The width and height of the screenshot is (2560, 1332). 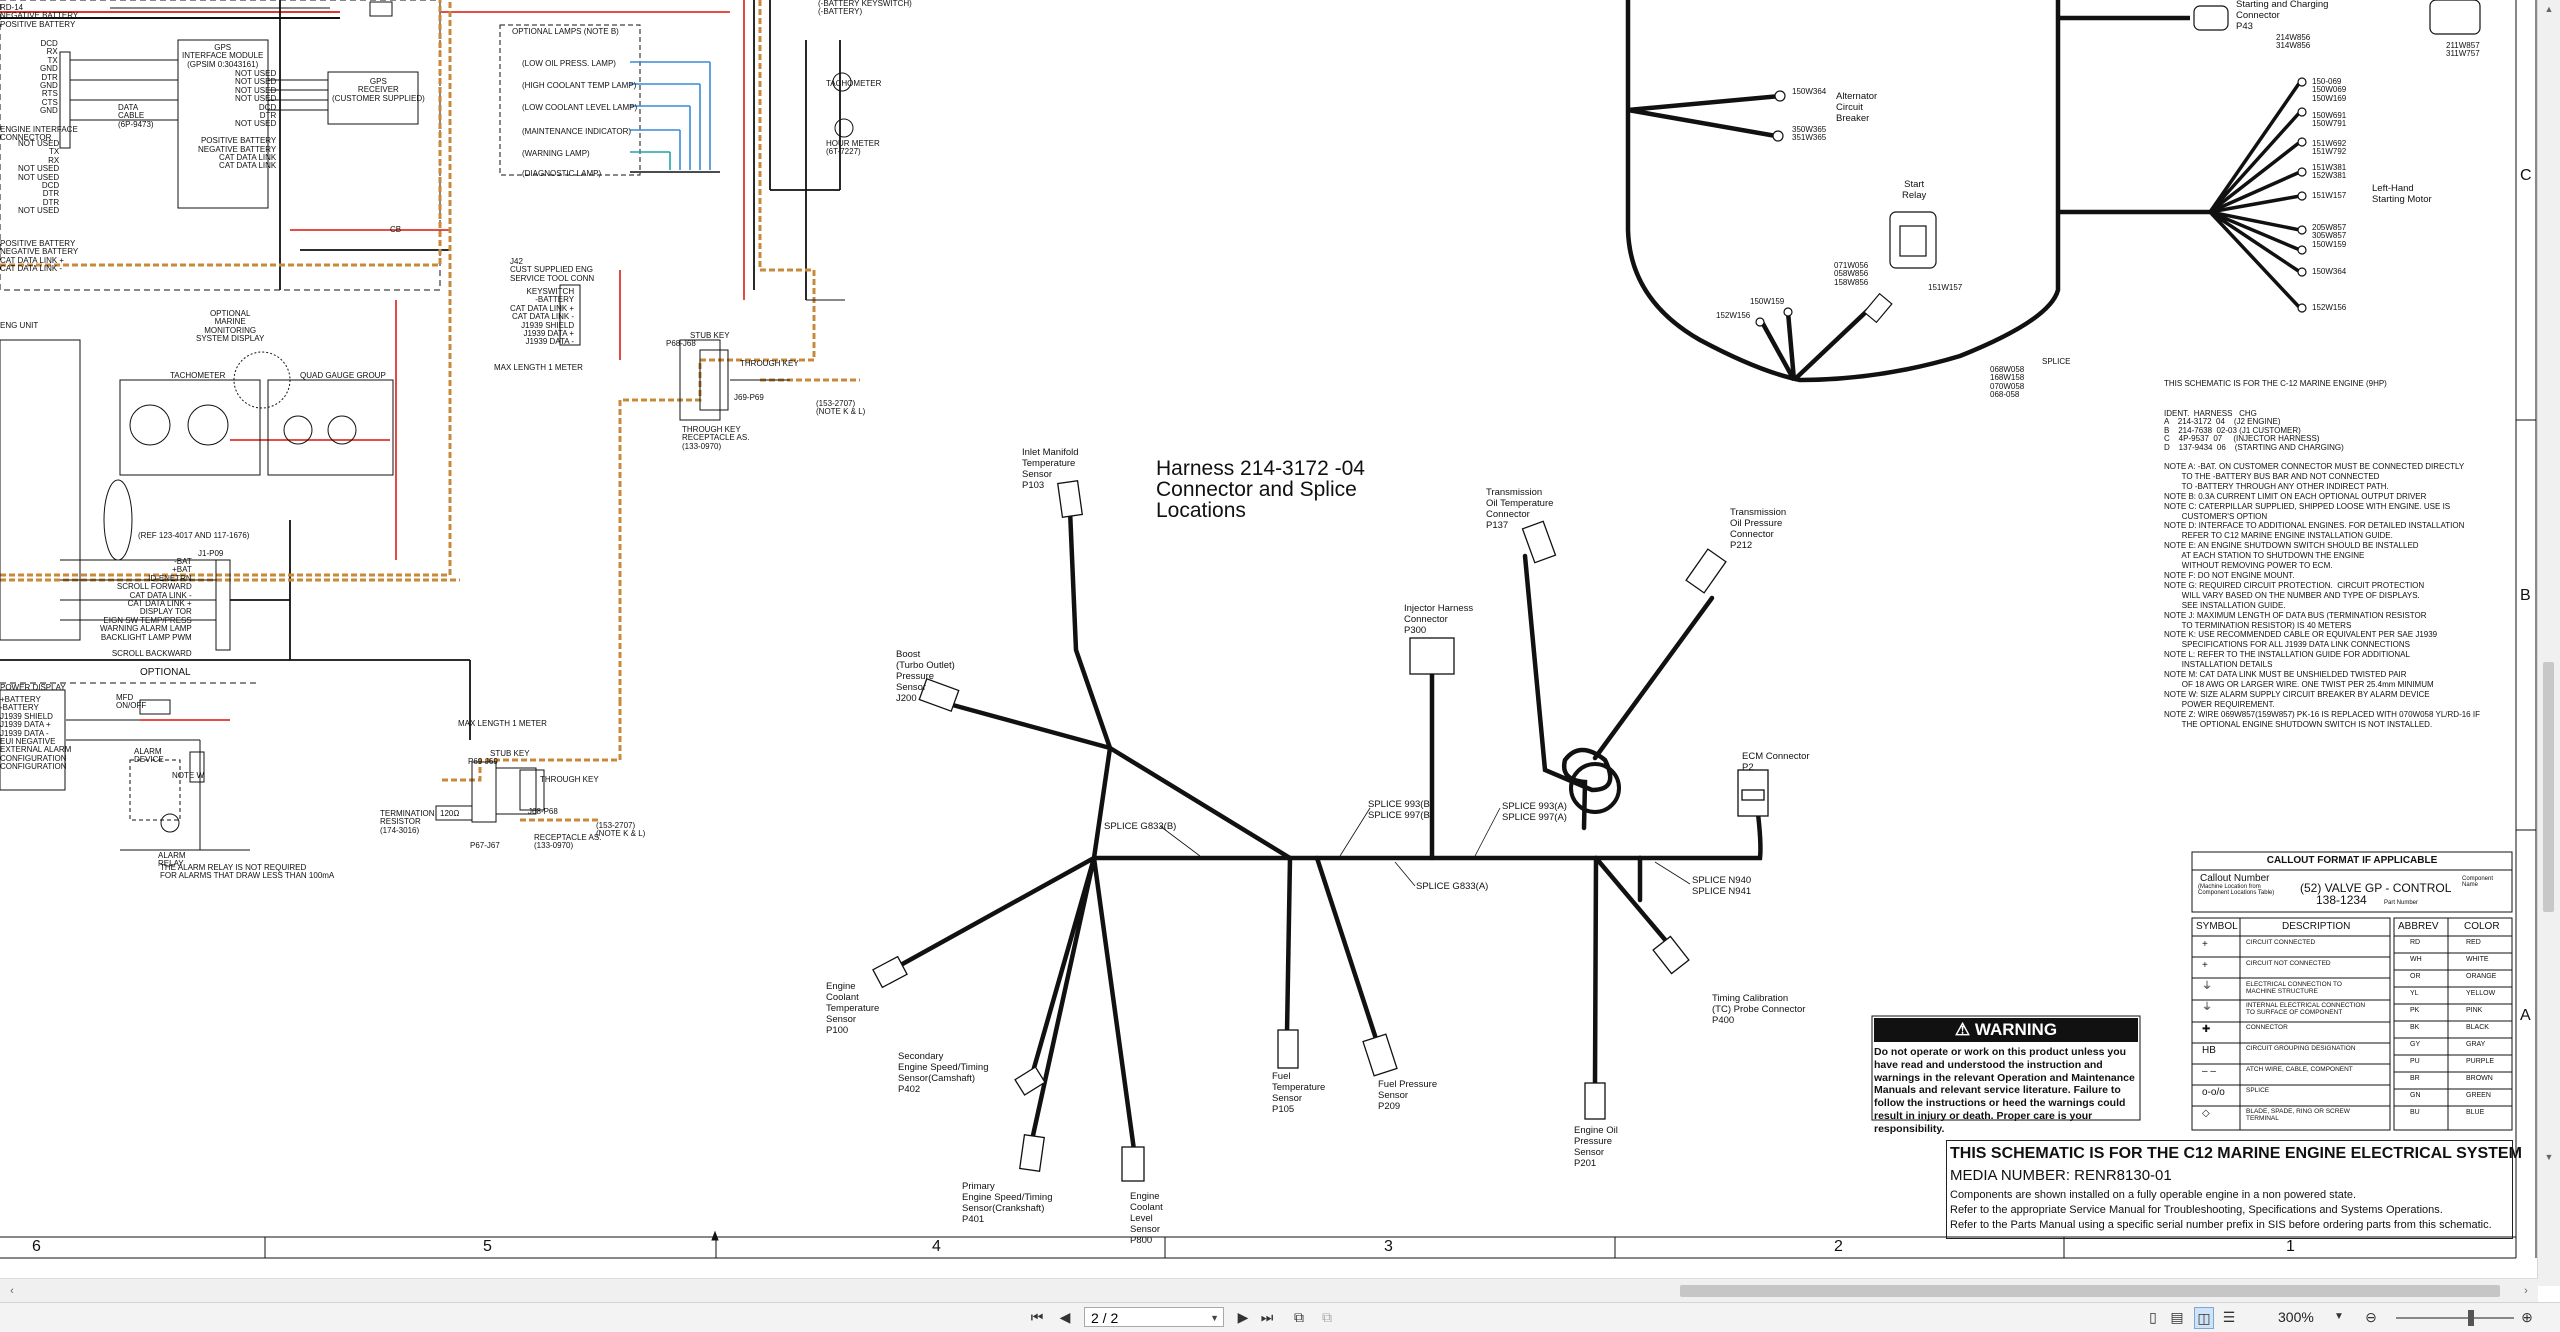 What do you see at coordinates (2255, 195) in the screenshot?
I see `starter-fanout` at bounding box center [2255, 195].